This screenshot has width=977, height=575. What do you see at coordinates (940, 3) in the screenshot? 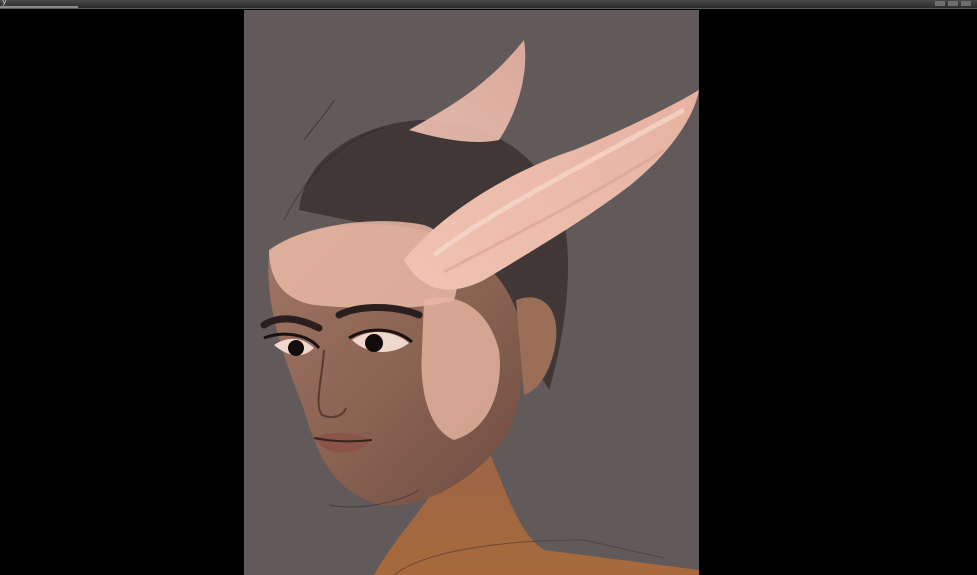
I see `minimize-icon` at bounding box center [940, 3].